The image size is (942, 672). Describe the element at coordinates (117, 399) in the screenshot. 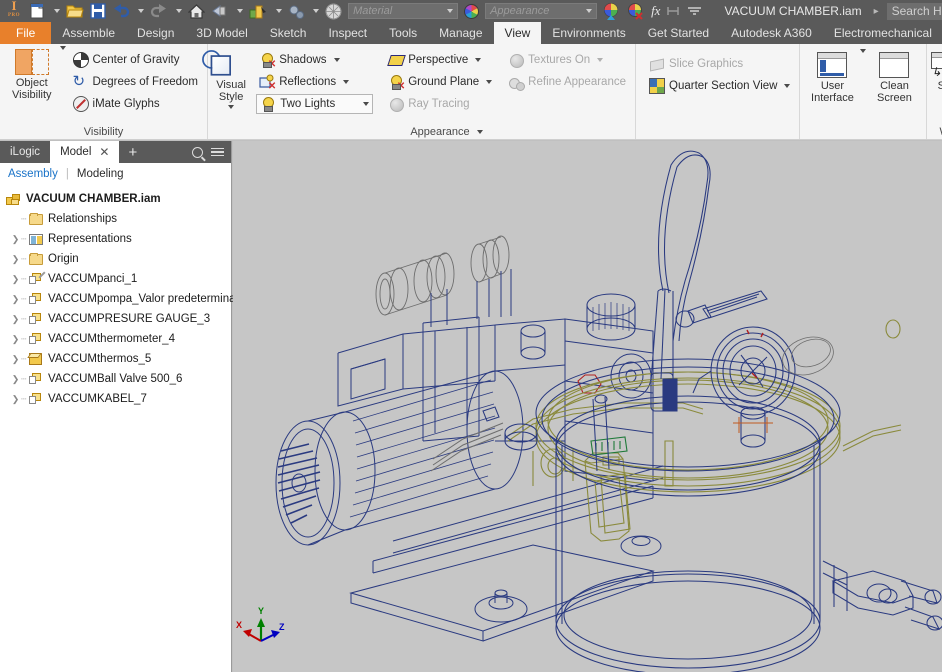

I see `tree-node-vaccumkabel: ❯ ┄ VACCUMKABEL_7` at that location.